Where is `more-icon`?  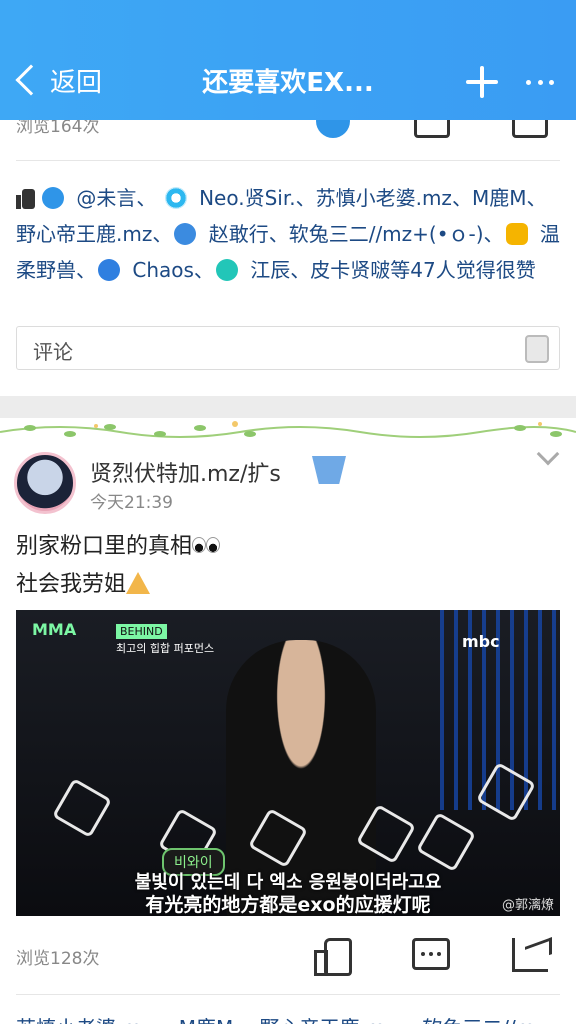 more-icon is located at coordinates (540, 82).